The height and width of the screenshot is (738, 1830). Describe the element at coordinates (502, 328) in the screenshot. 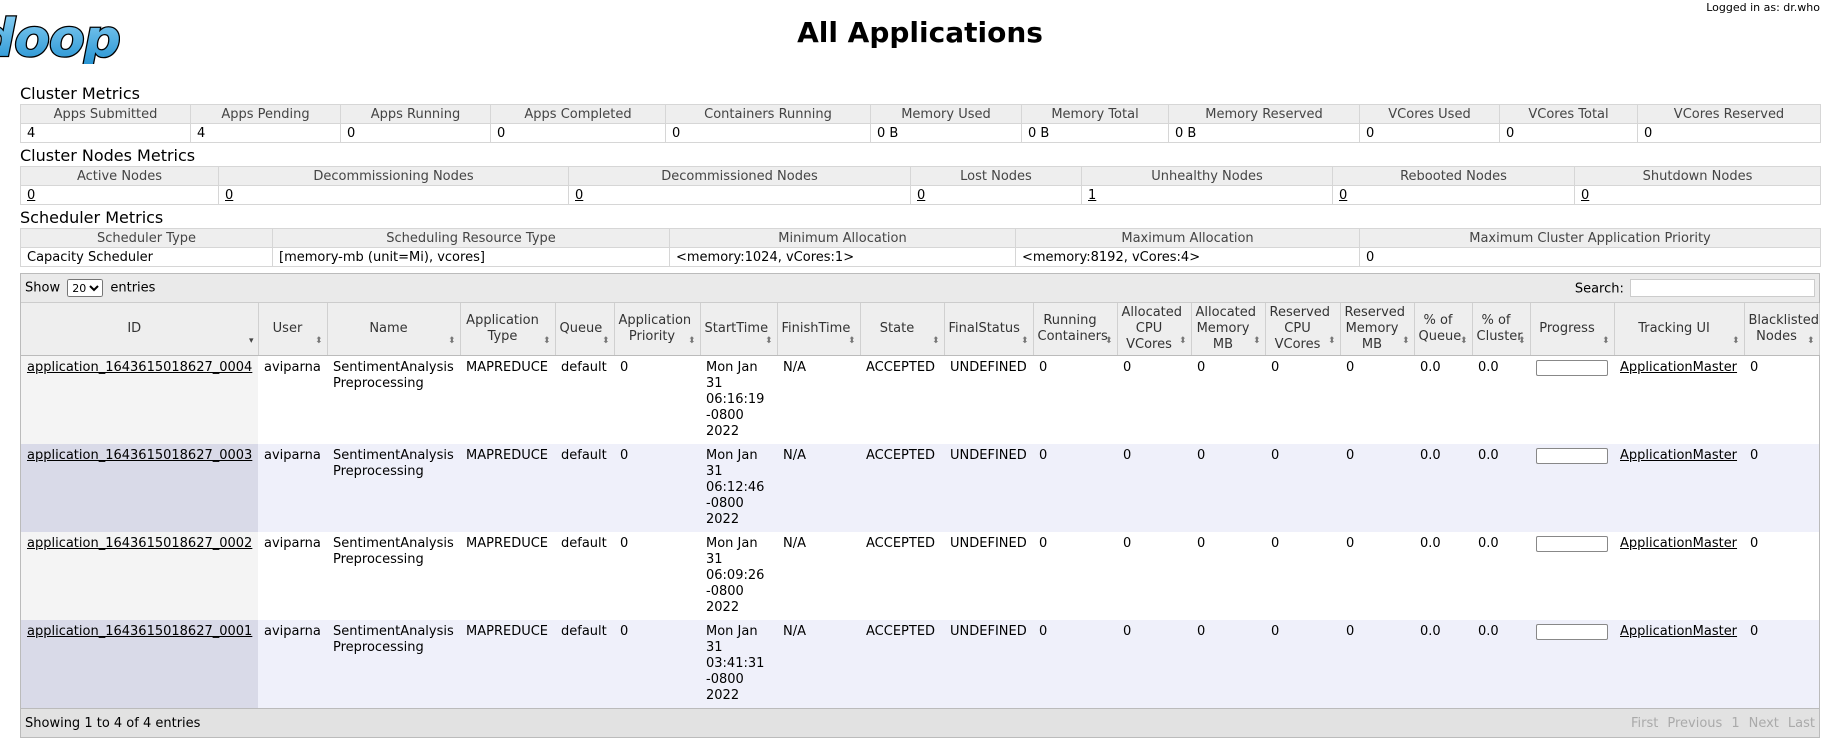

I see `column-header-label: Application Type` at that location.